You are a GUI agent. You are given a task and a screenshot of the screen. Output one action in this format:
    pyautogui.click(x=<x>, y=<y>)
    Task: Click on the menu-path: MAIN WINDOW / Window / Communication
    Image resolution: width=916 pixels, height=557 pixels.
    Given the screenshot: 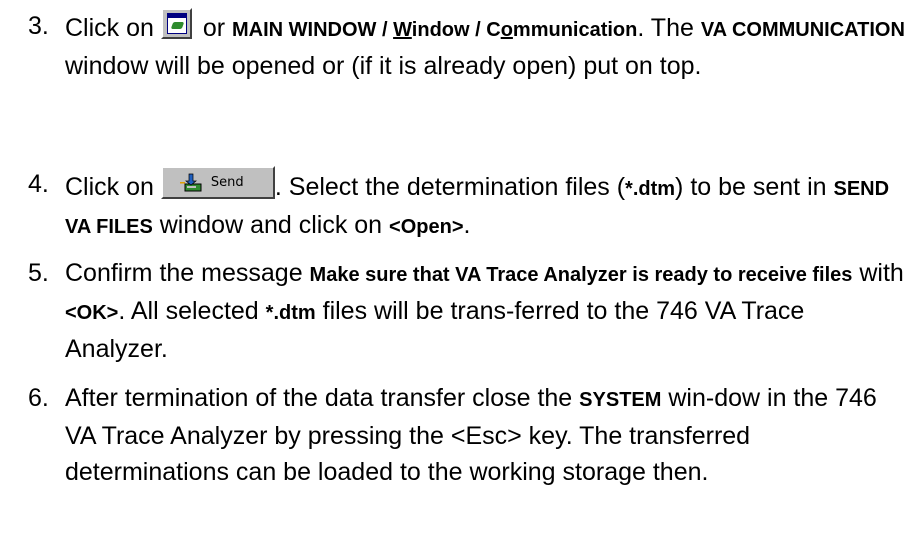 What is the action you would take?
    pyautogui.click(x=435, y=30)
    